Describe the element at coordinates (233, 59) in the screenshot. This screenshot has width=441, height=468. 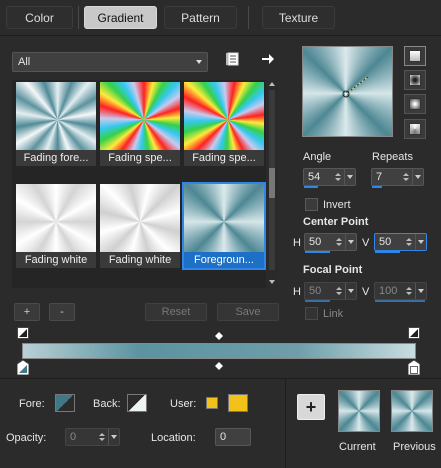
I see `library-icon` at that location.